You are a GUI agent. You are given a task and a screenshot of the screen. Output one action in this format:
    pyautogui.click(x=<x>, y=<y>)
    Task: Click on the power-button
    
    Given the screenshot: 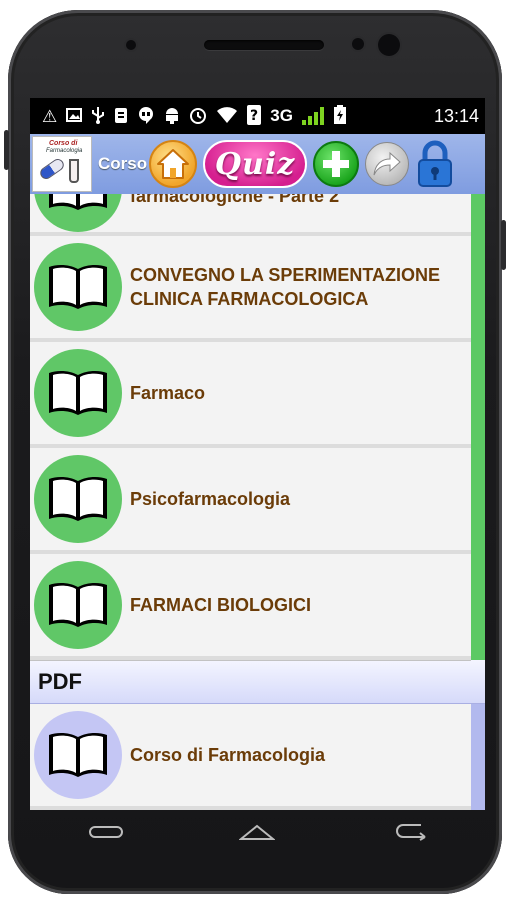 What is the action you would take?
    pyautogui.click(x=503, y=245)
    